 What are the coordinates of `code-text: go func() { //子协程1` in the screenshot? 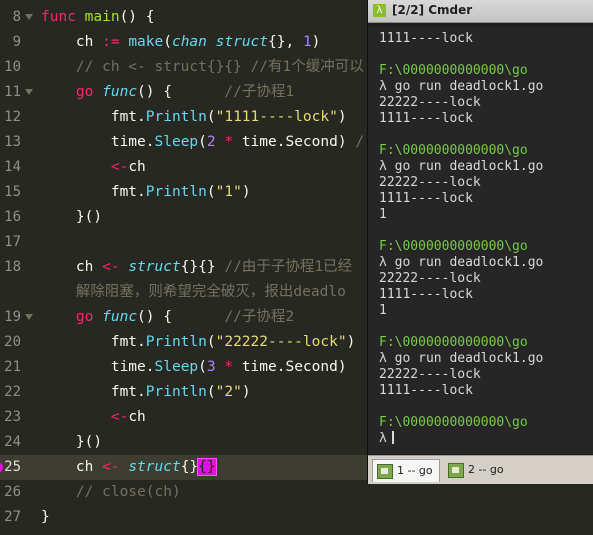 It's located at (167, 92).